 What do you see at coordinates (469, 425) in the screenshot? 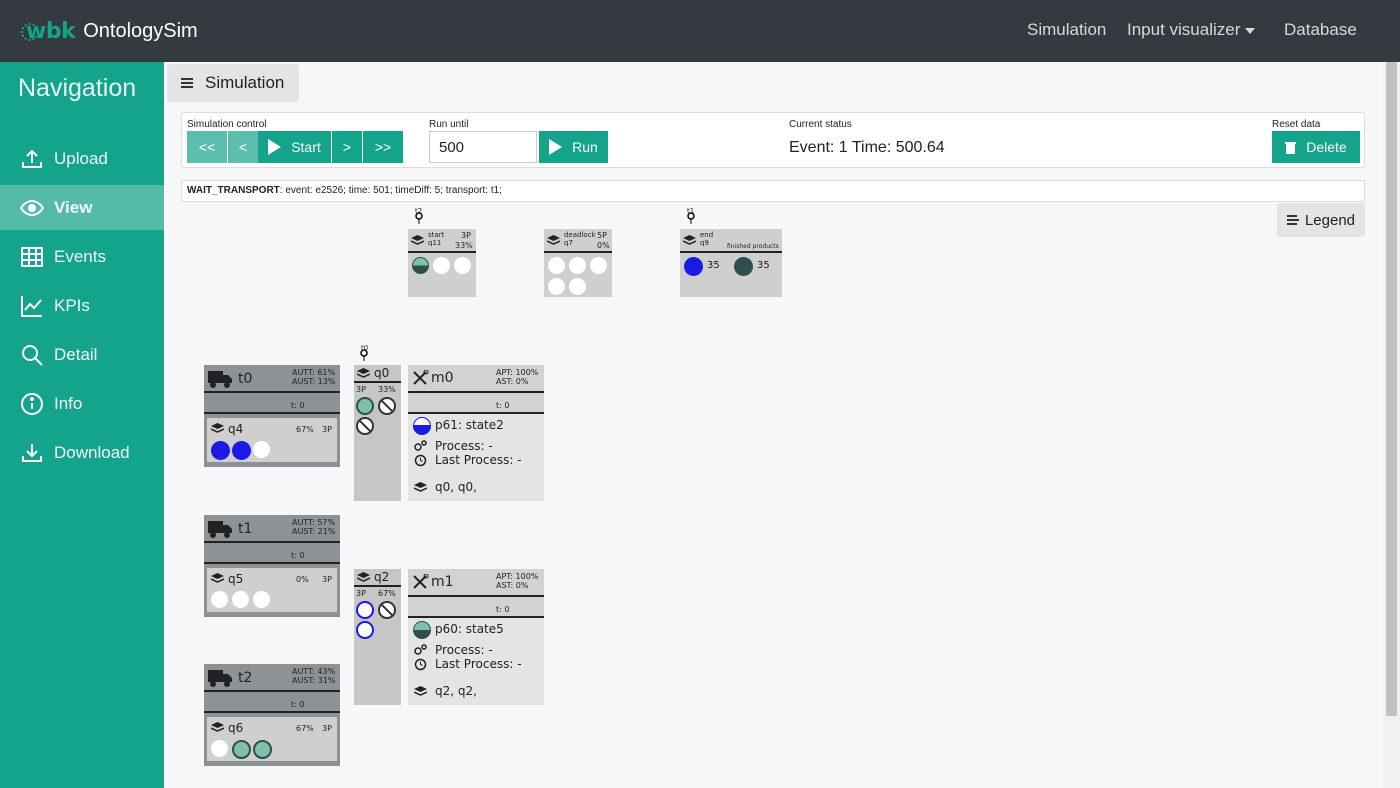
I see `product-state: p61: state2` at bounding box center [469, 425].